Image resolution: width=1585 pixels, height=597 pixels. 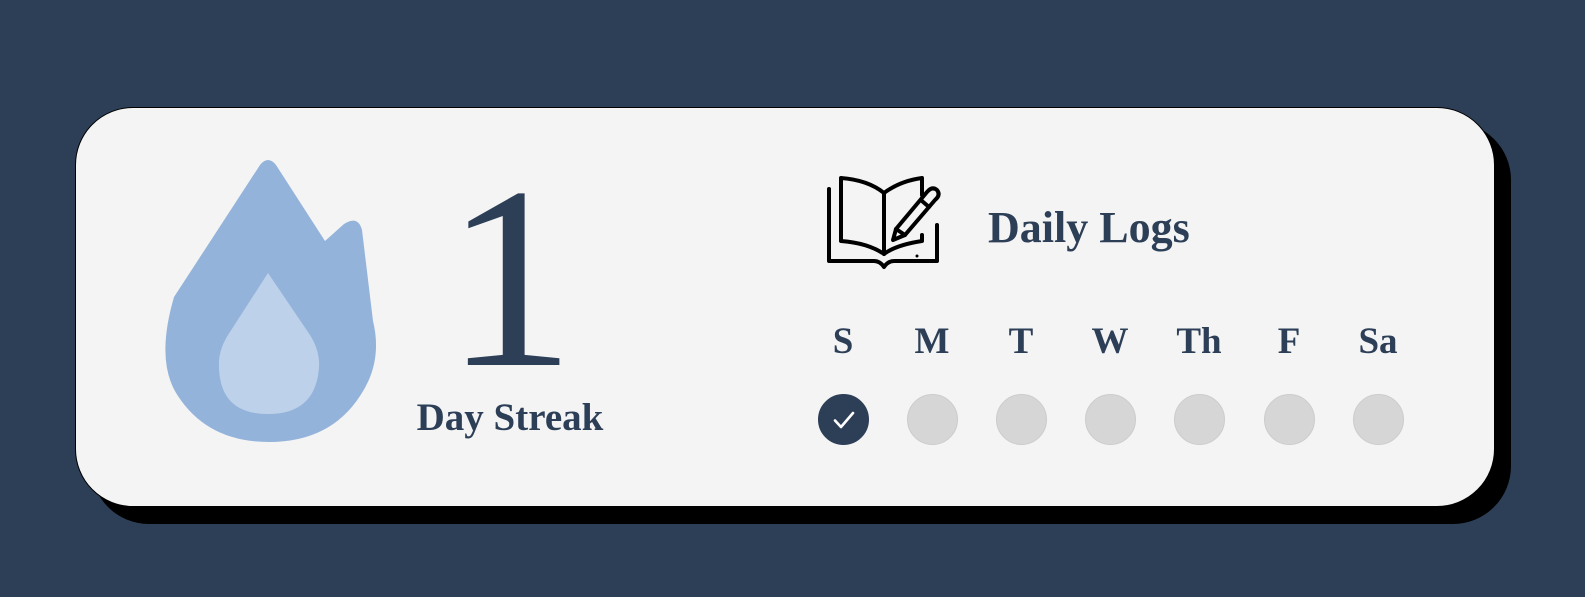 What do you see at coordinates (1021, 341) in the screenshot?
I see `day-label: T` at bounding box center [1021, 341].